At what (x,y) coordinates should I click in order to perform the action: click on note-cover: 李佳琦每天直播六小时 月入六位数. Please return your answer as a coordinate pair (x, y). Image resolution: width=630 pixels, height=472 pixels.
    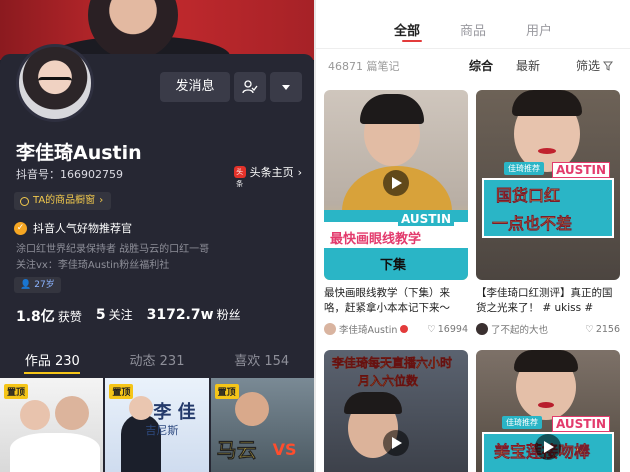
    Looking at the image, I should click on (396, 411).